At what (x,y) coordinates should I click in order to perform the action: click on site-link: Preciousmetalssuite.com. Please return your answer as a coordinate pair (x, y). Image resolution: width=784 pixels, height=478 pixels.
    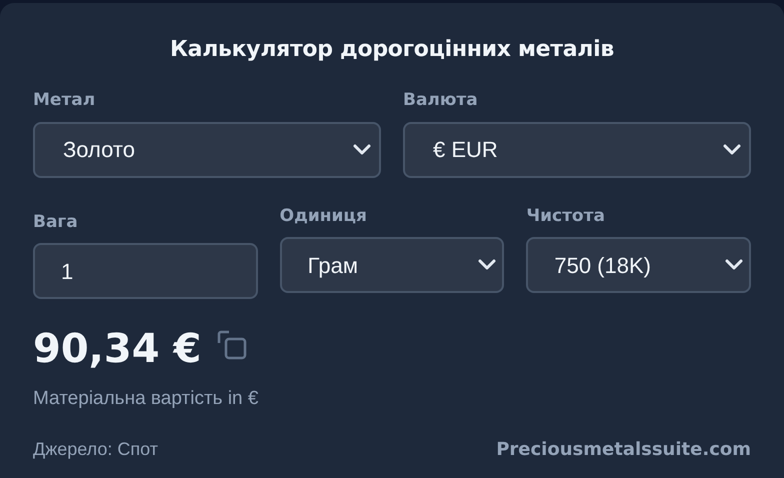
    Looking at the image, I should click on (623, 449).